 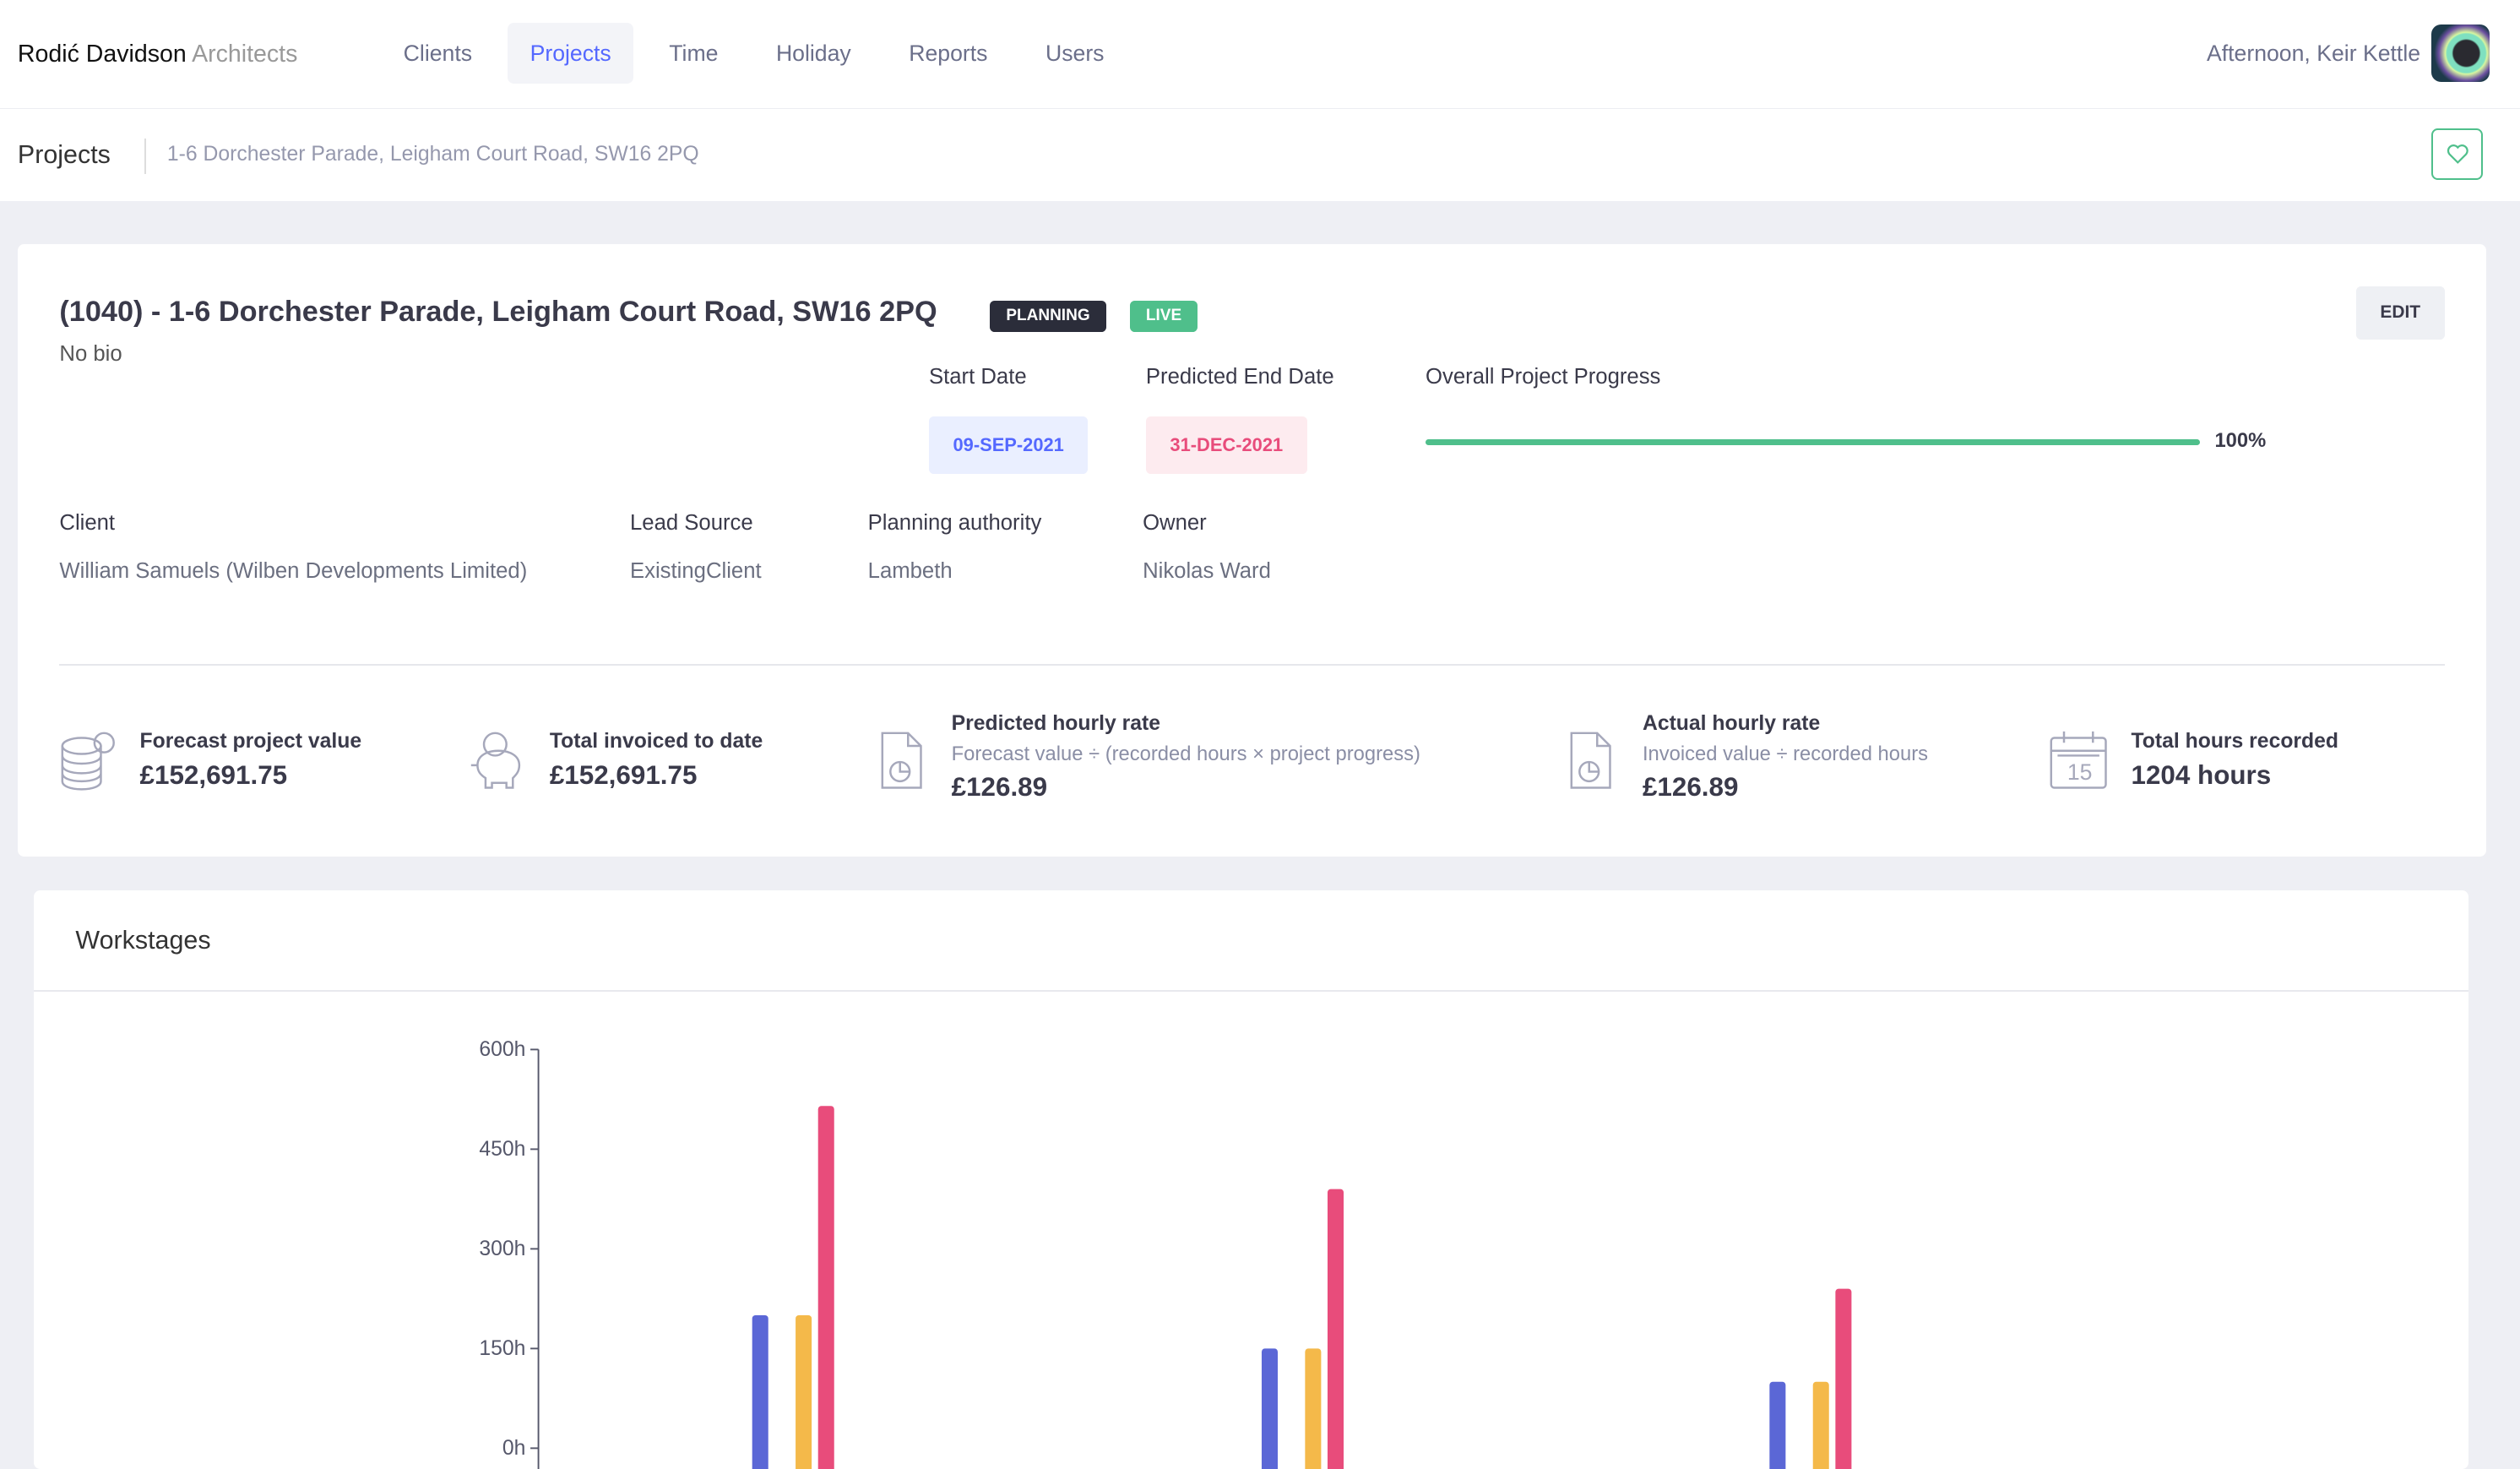 What do you see at coordinates (2079, 772) in the screenshot?
I see `svg-text: 15` at bounding box center [2079, 772].